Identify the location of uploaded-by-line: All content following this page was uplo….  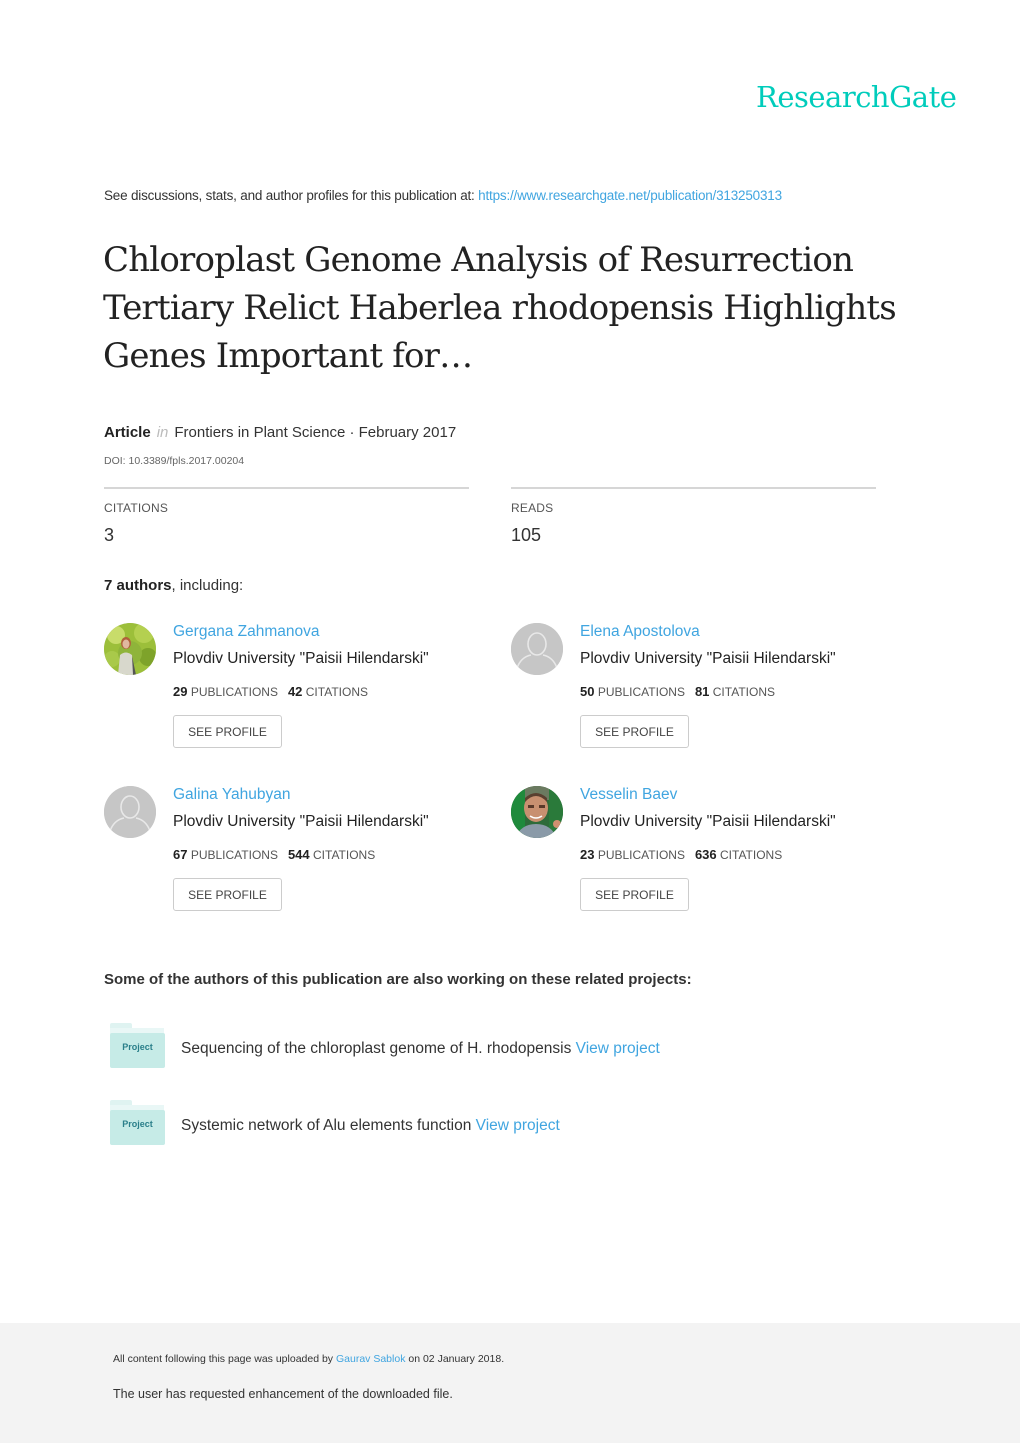
(308, 1359).